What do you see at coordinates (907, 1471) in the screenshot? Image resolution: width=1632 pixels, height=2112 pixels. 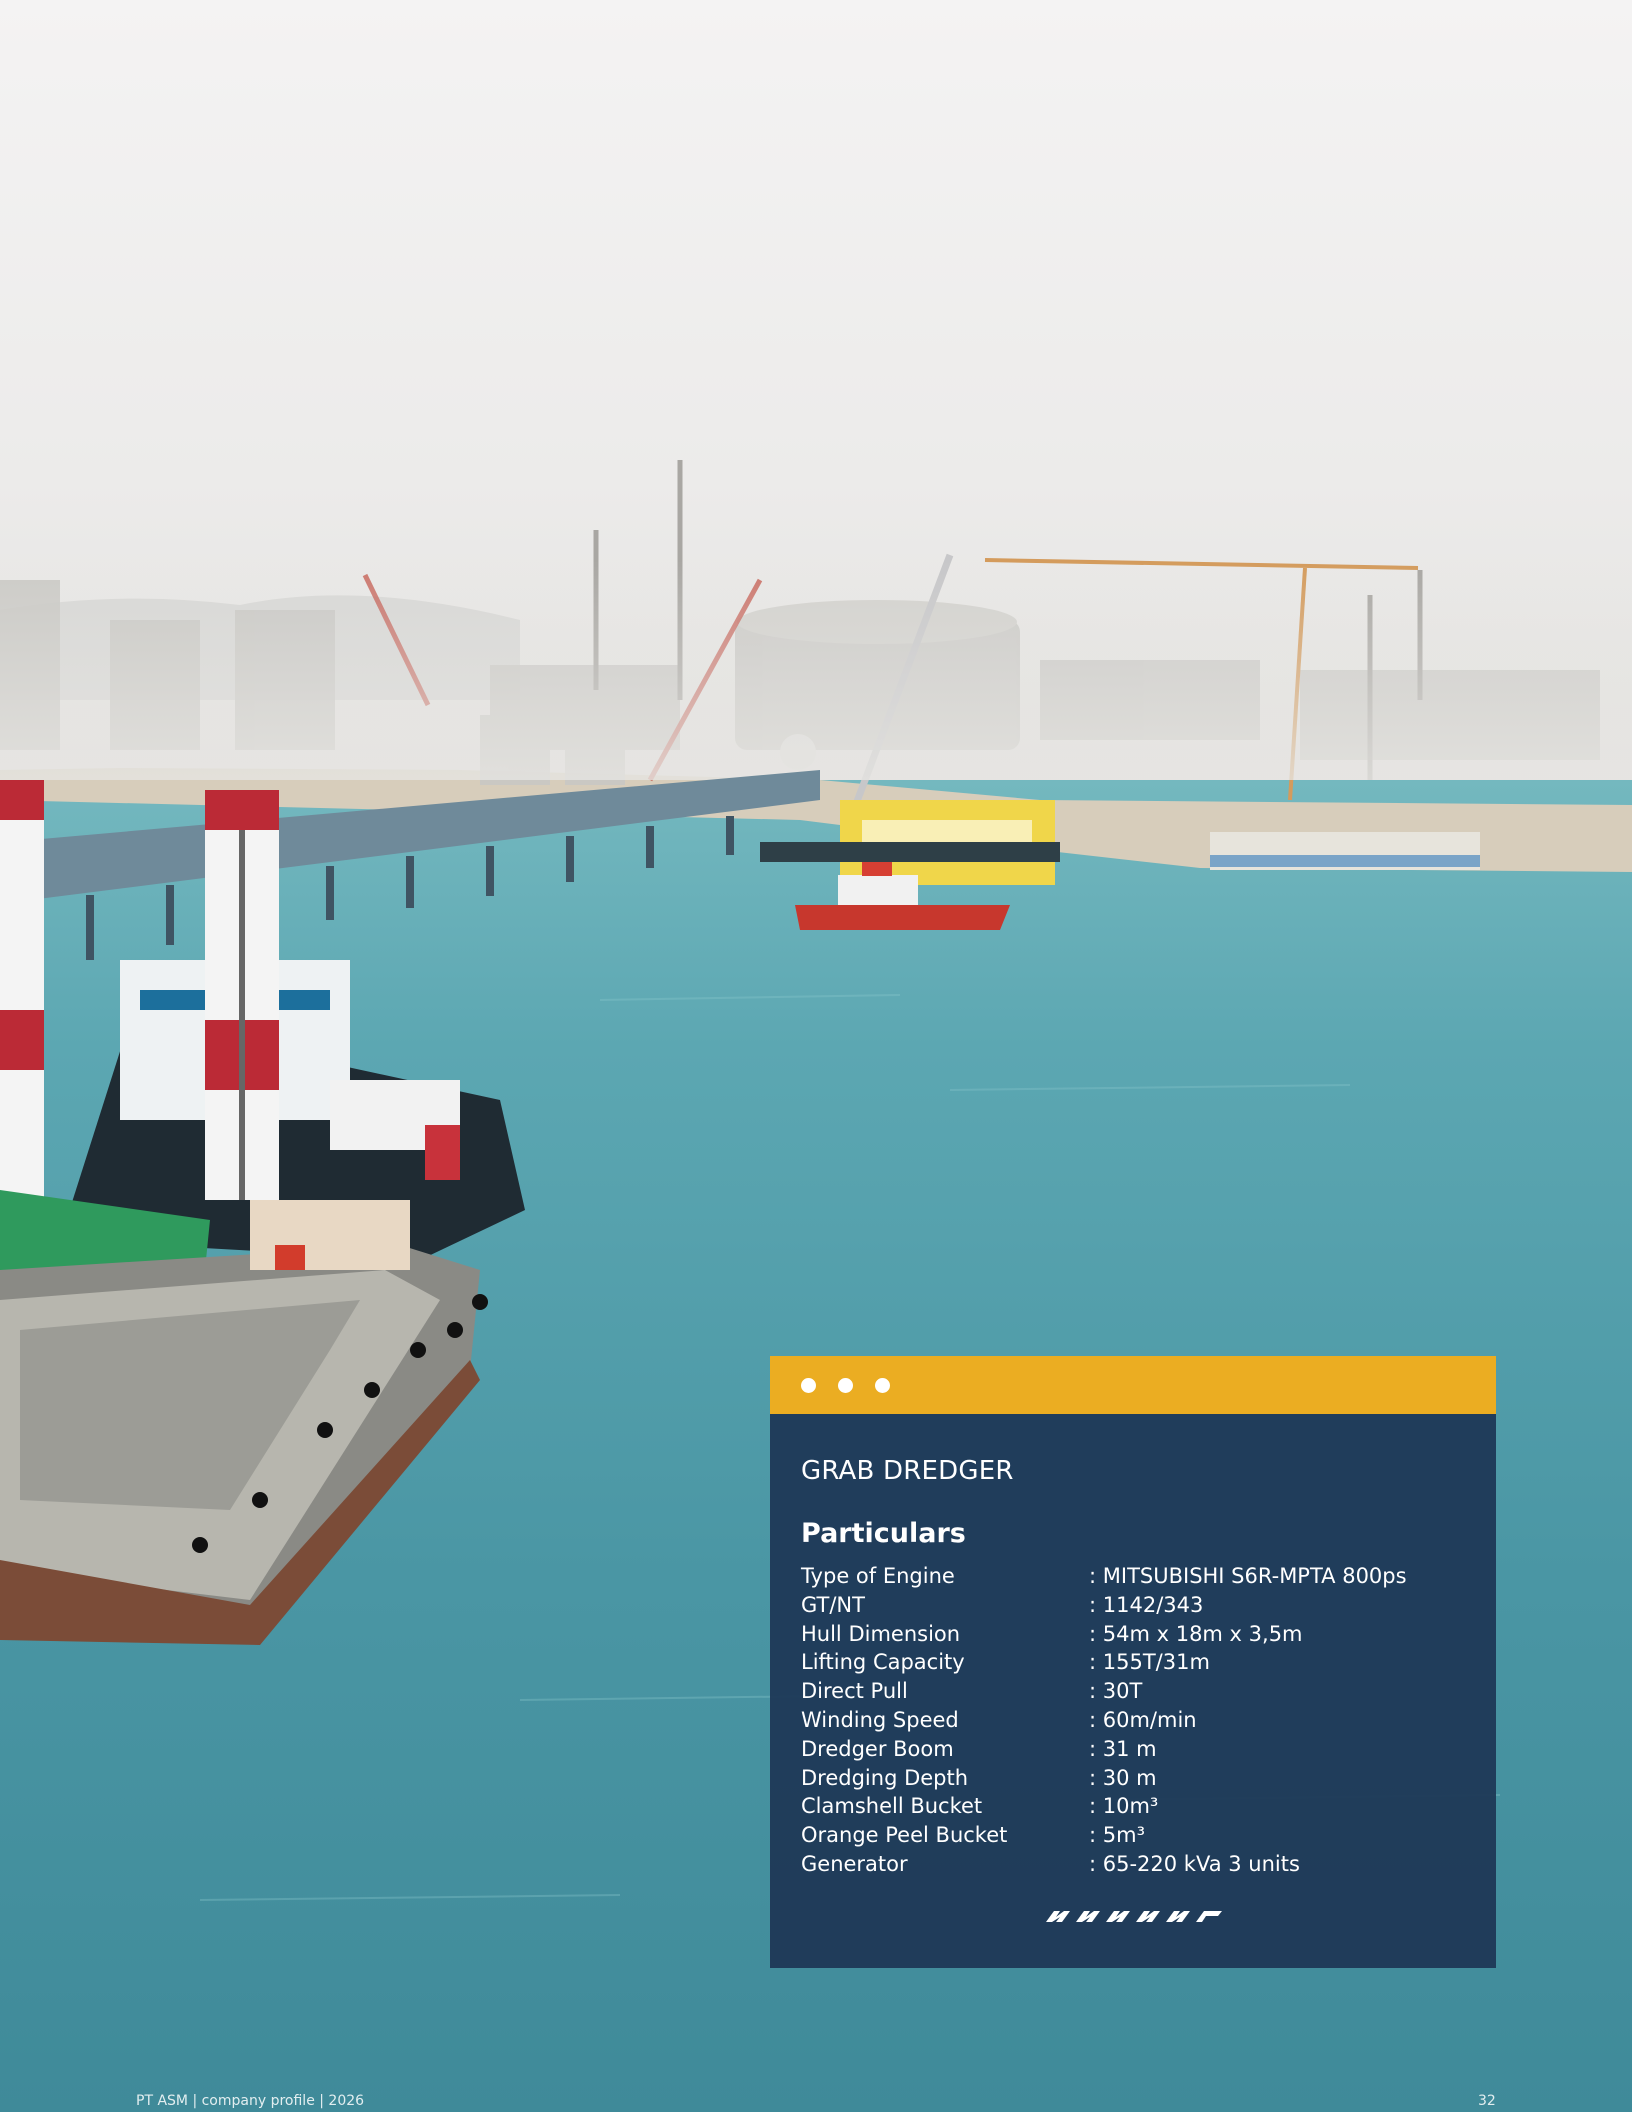 I see `card-title: GRAB DREDGER` at bounding box center [907, 1471].